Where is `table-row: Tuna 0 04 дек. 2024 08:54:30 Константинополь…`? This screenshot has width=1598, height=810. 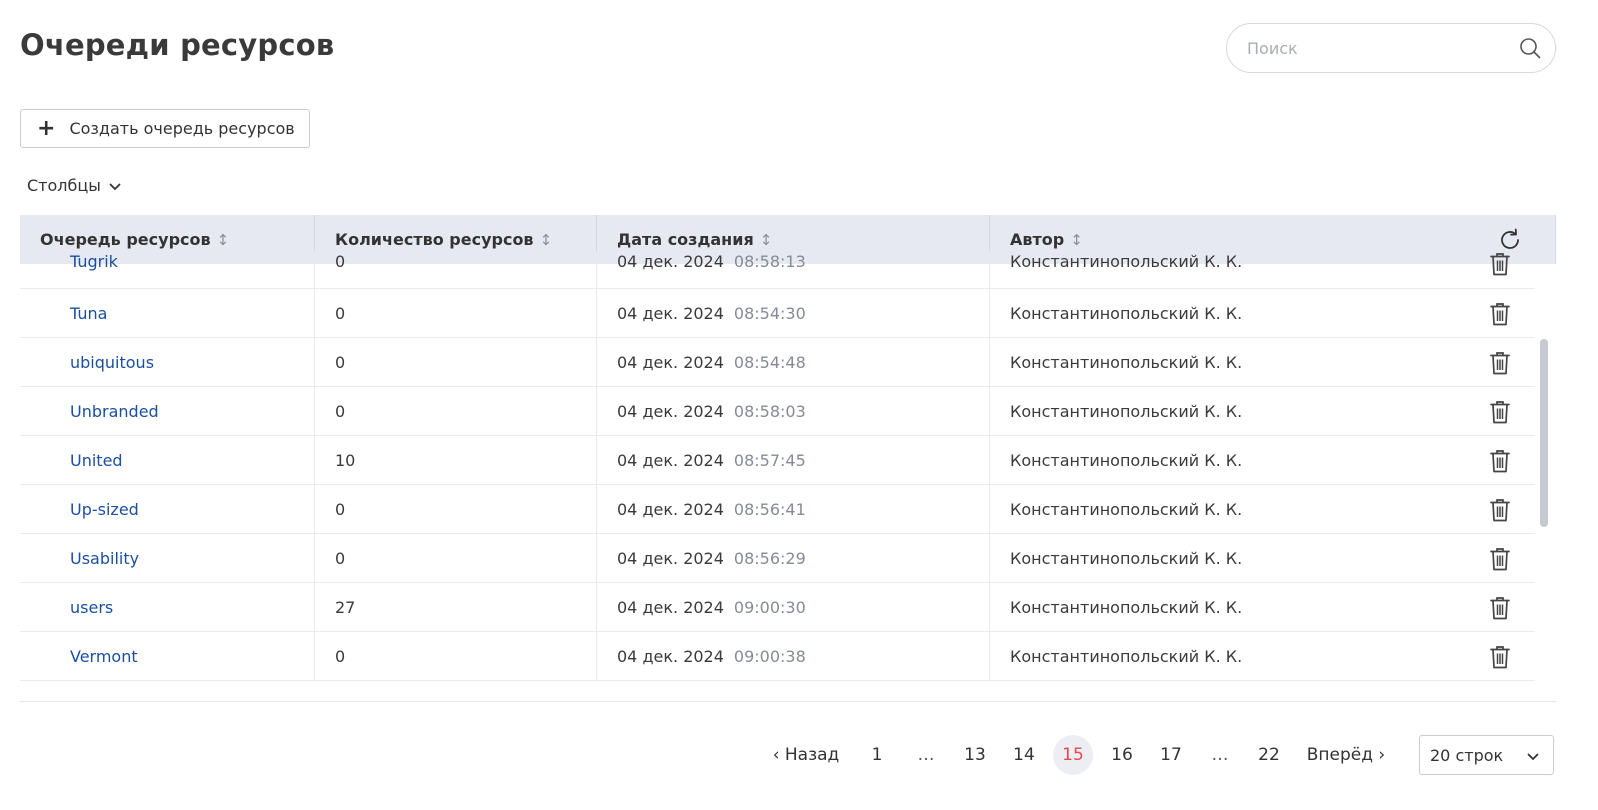 table-row: Tuna 0 04 дек. 2024 08:54:30 Константинополь… is located at coordinates (777, 313).